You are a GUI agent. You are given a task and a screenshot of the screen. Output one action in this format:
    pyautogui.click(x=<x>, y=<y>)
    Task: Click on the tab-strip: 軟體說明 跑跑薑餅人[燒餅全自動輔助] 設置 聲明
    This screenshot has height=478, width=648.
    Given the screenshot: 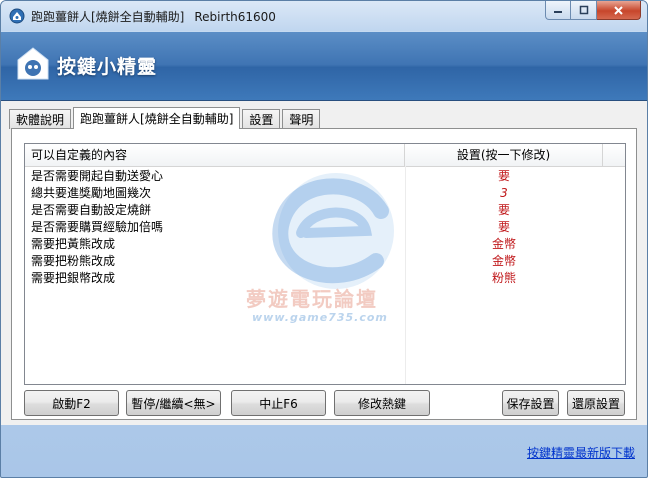 What is the action you would take?
    pyautogui.click(x=165, y=118)
    